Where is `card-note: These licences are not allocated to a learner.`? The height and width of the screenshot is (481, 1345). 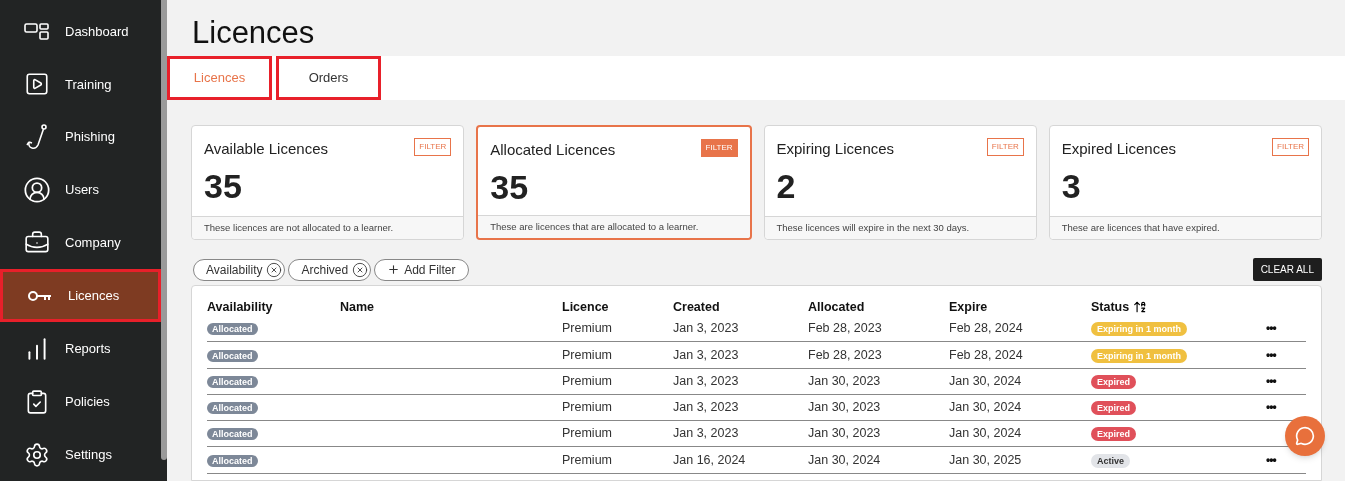
card-note: These licences are not allocated to a learner. is located at coordinates (328, 227).